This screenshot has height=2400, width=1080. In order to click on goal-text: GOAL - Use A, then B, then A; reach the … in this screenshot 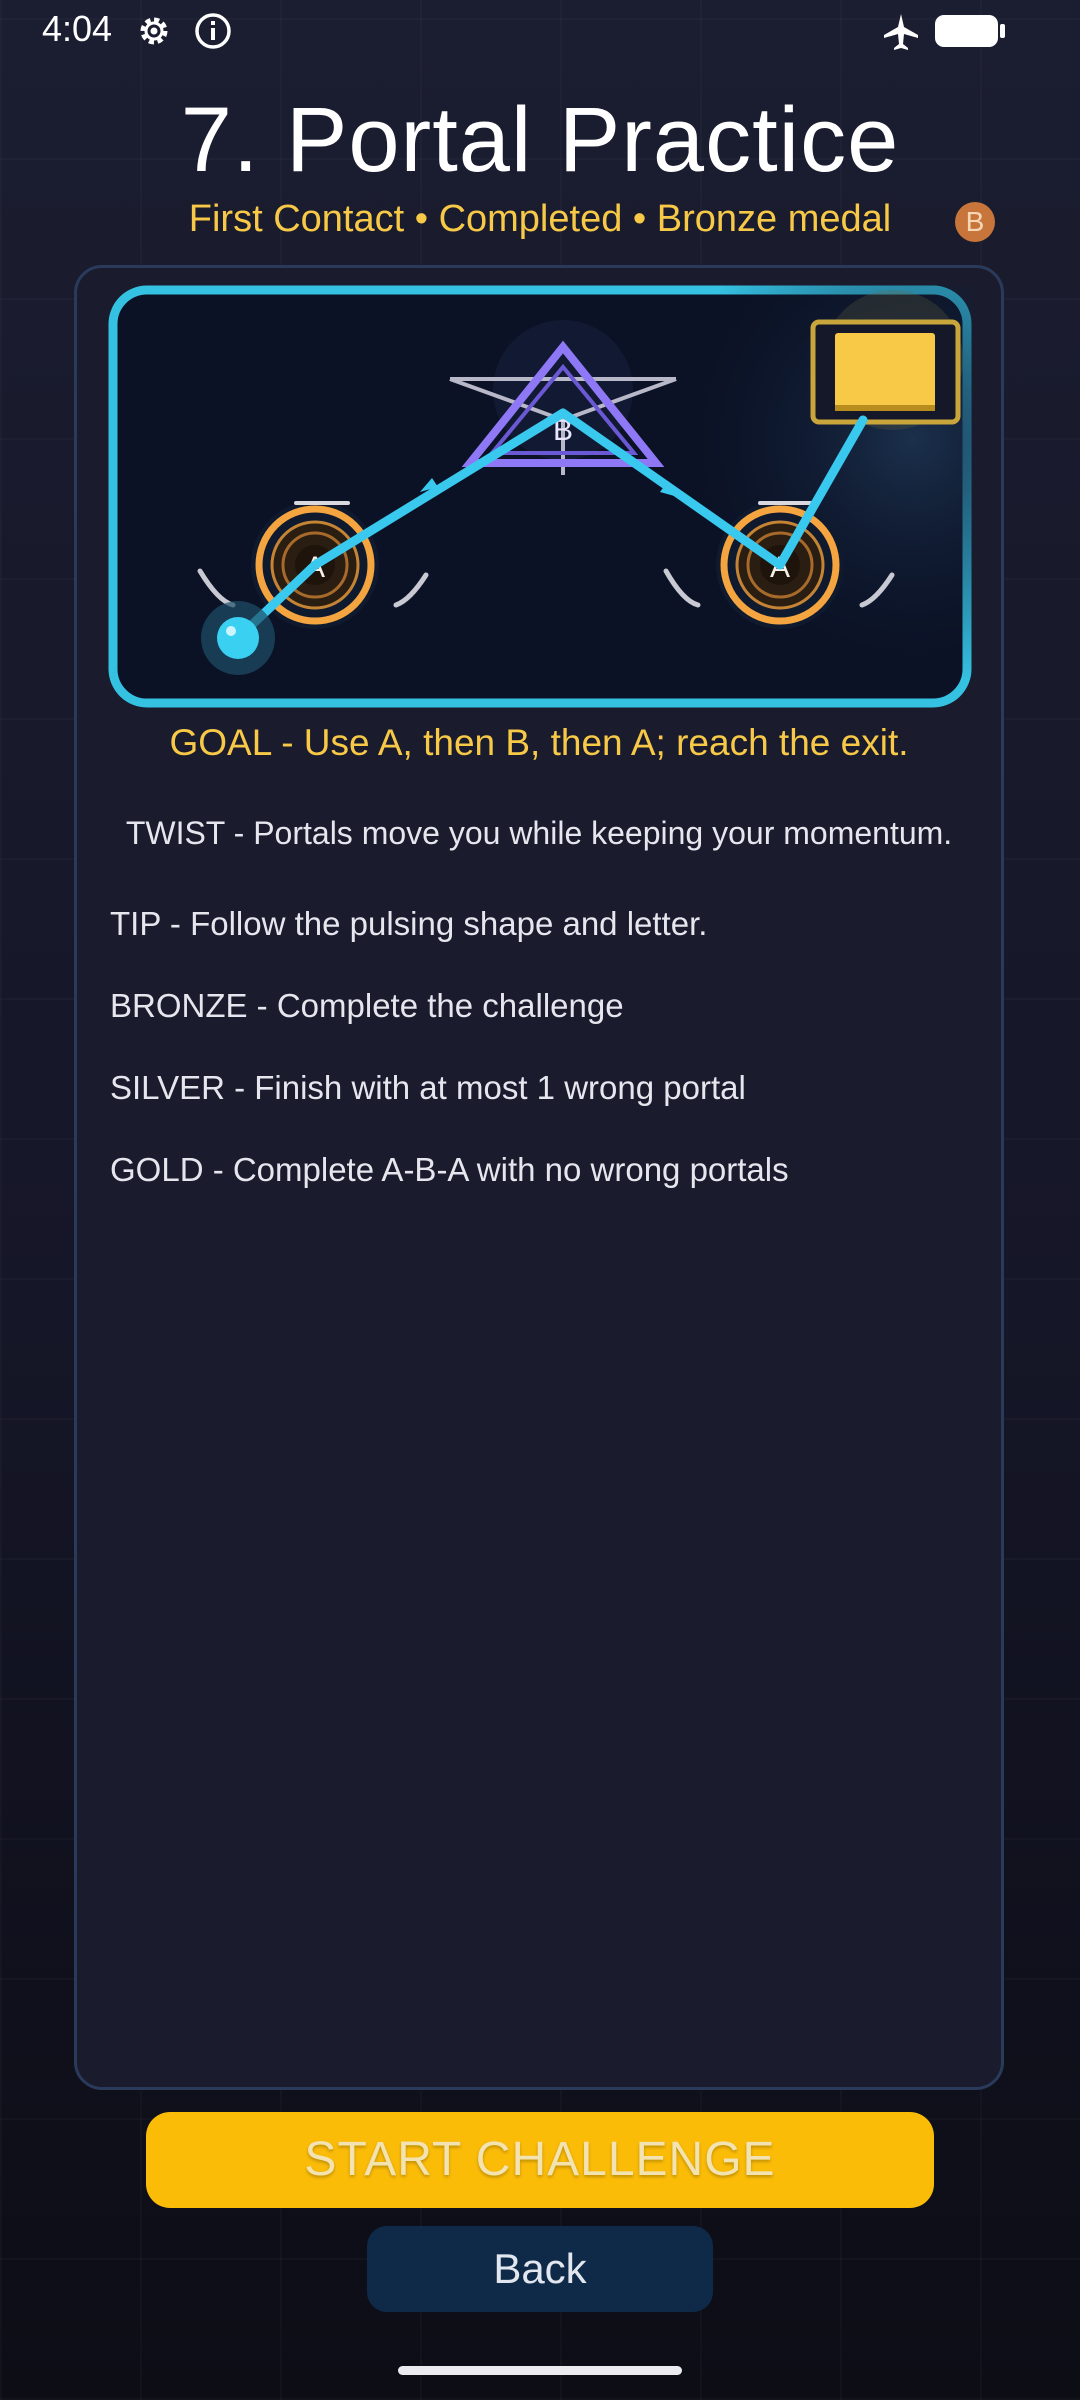, I will do `click(539, 742)`.